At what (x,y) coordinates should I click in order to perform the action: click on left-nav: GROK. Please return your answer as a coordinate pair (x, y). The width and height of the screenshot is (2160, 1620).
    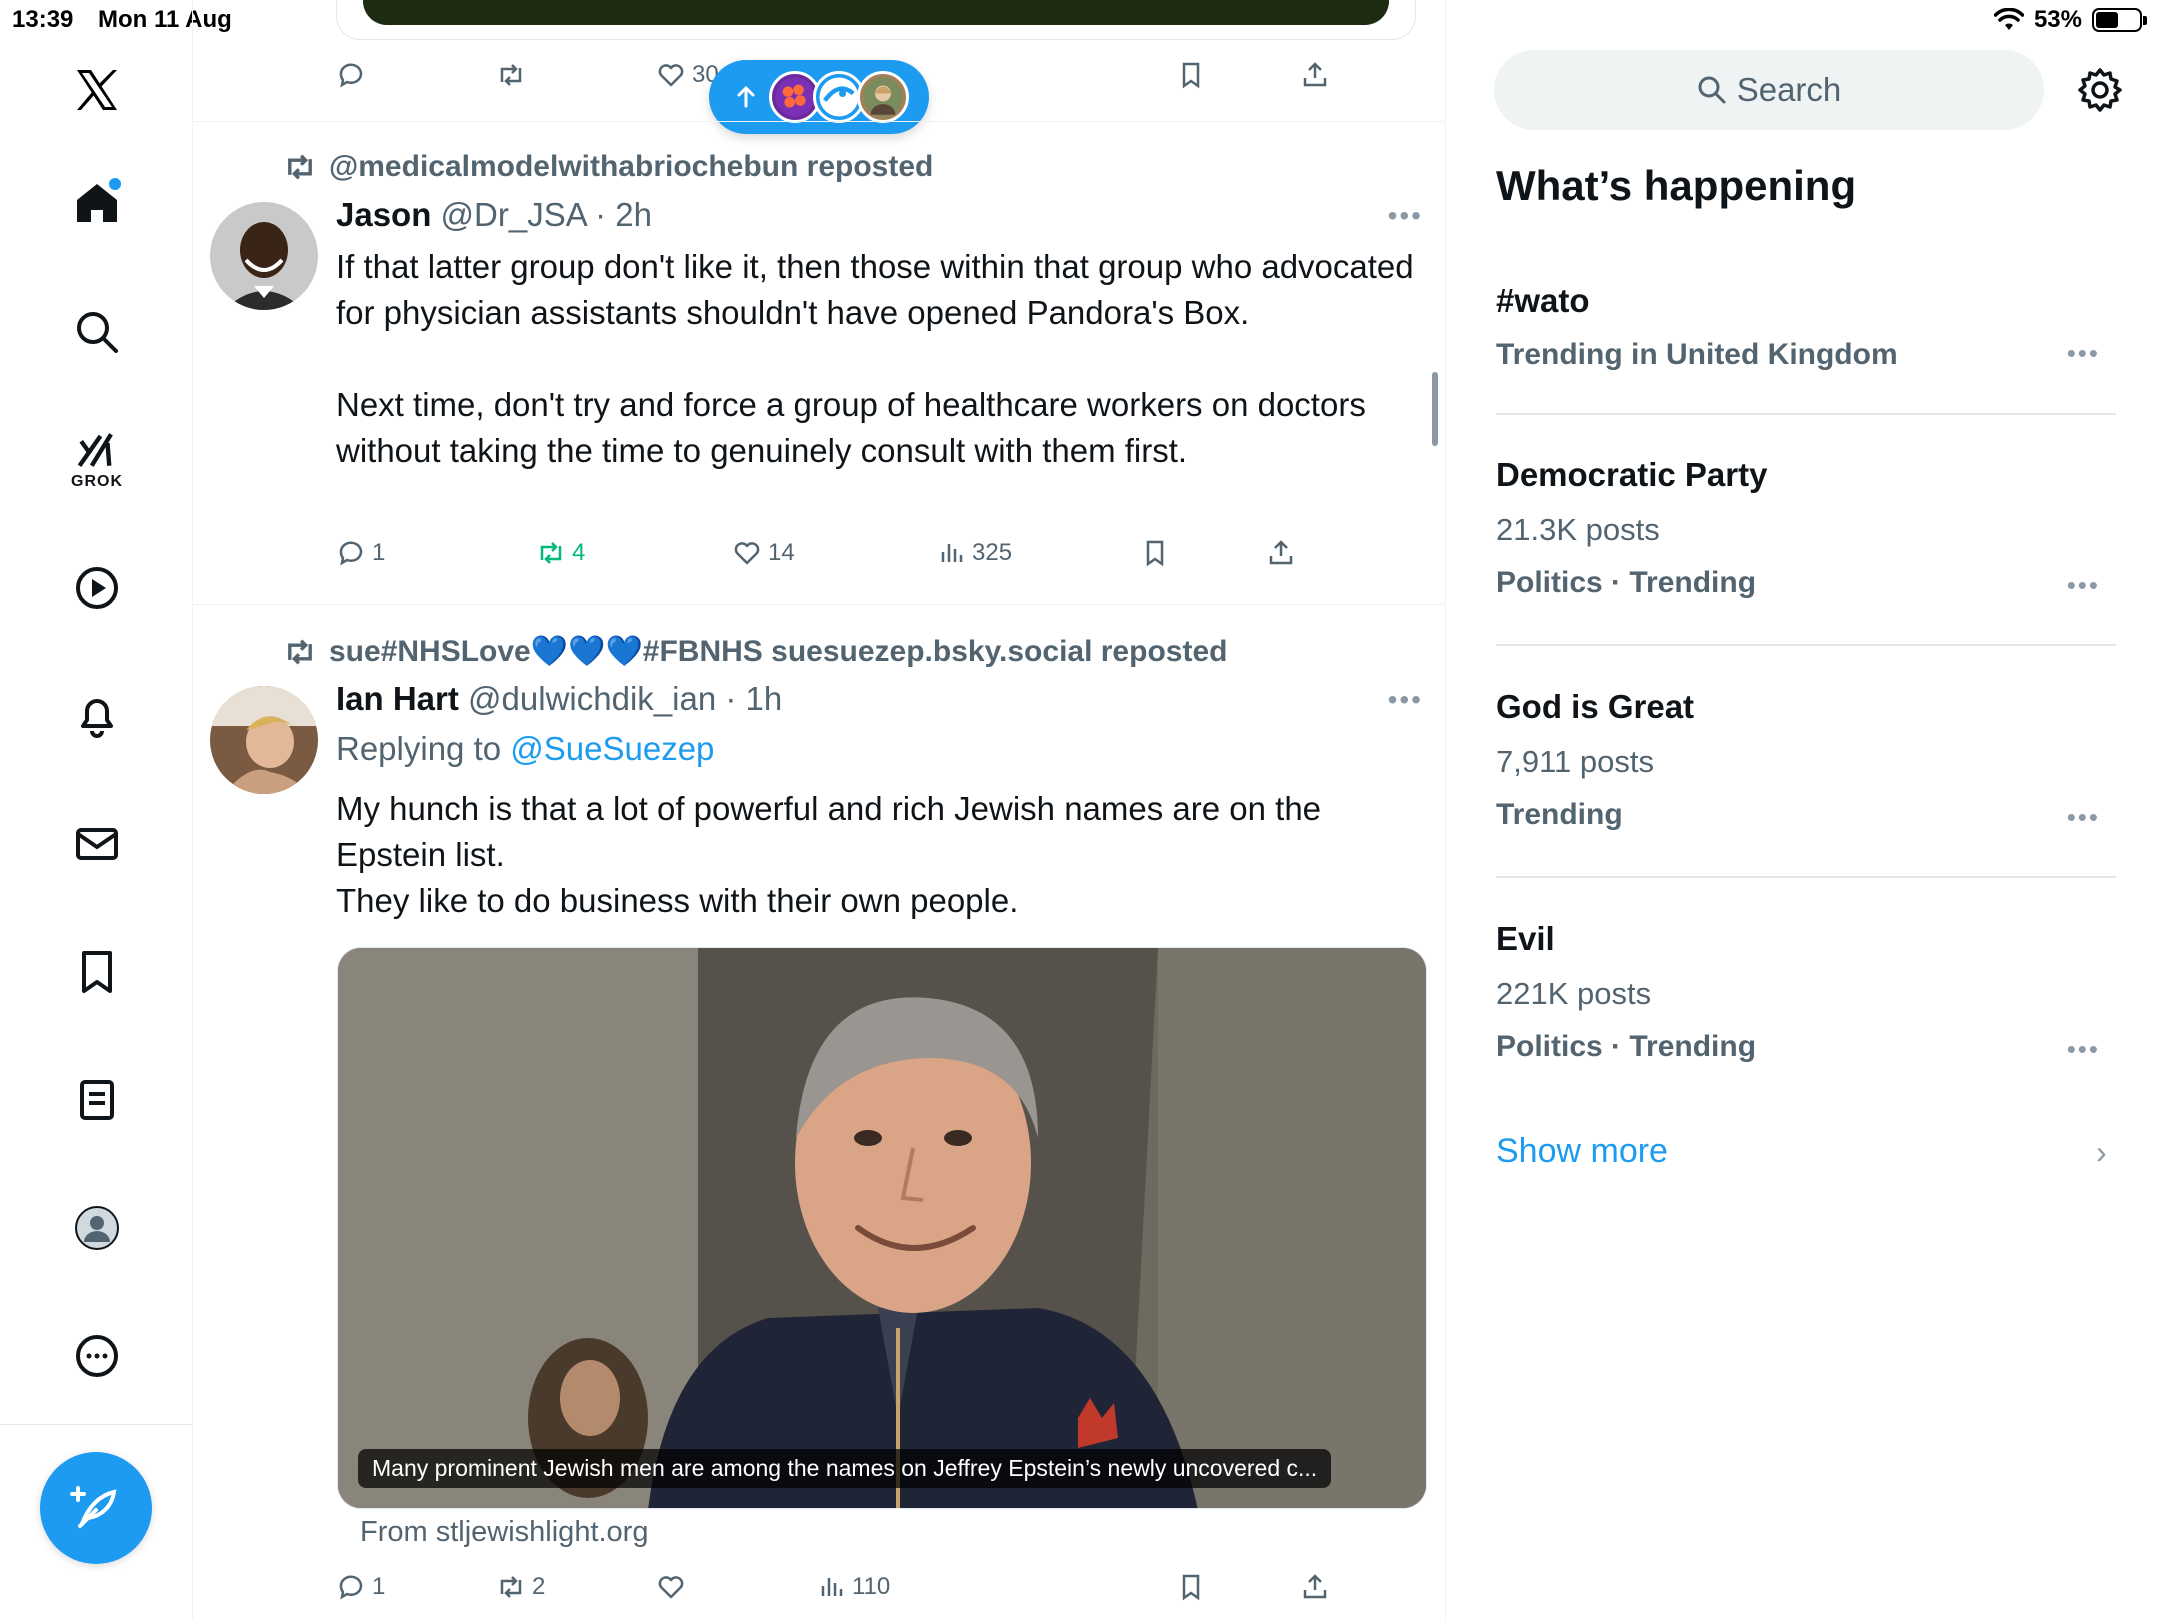
    Looking at the image, I should click on (96, 810).